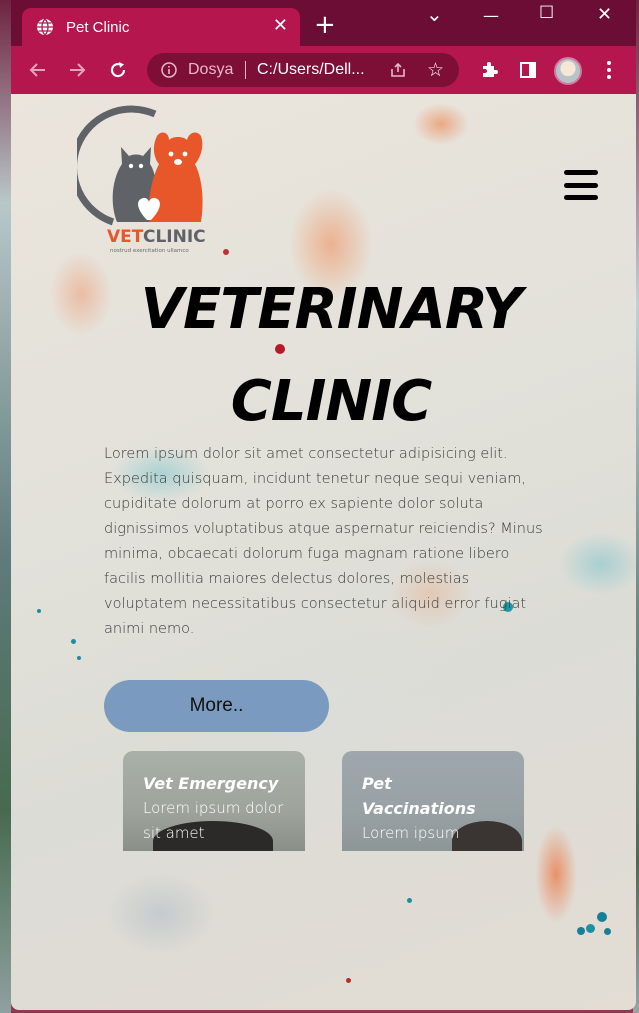 This screenshot has height=1013, width=639. I want to click on minimize-button: —, so click(491, 15).